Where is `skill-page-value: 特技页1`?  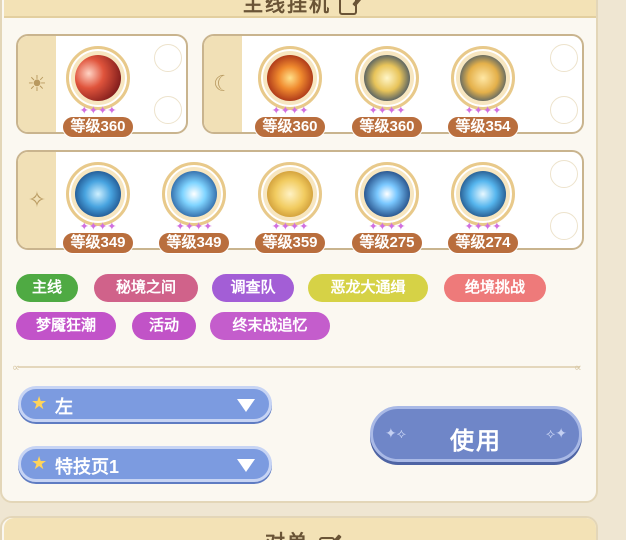
skill-page-value: 特技页1 is located at coordinates (87, 467).